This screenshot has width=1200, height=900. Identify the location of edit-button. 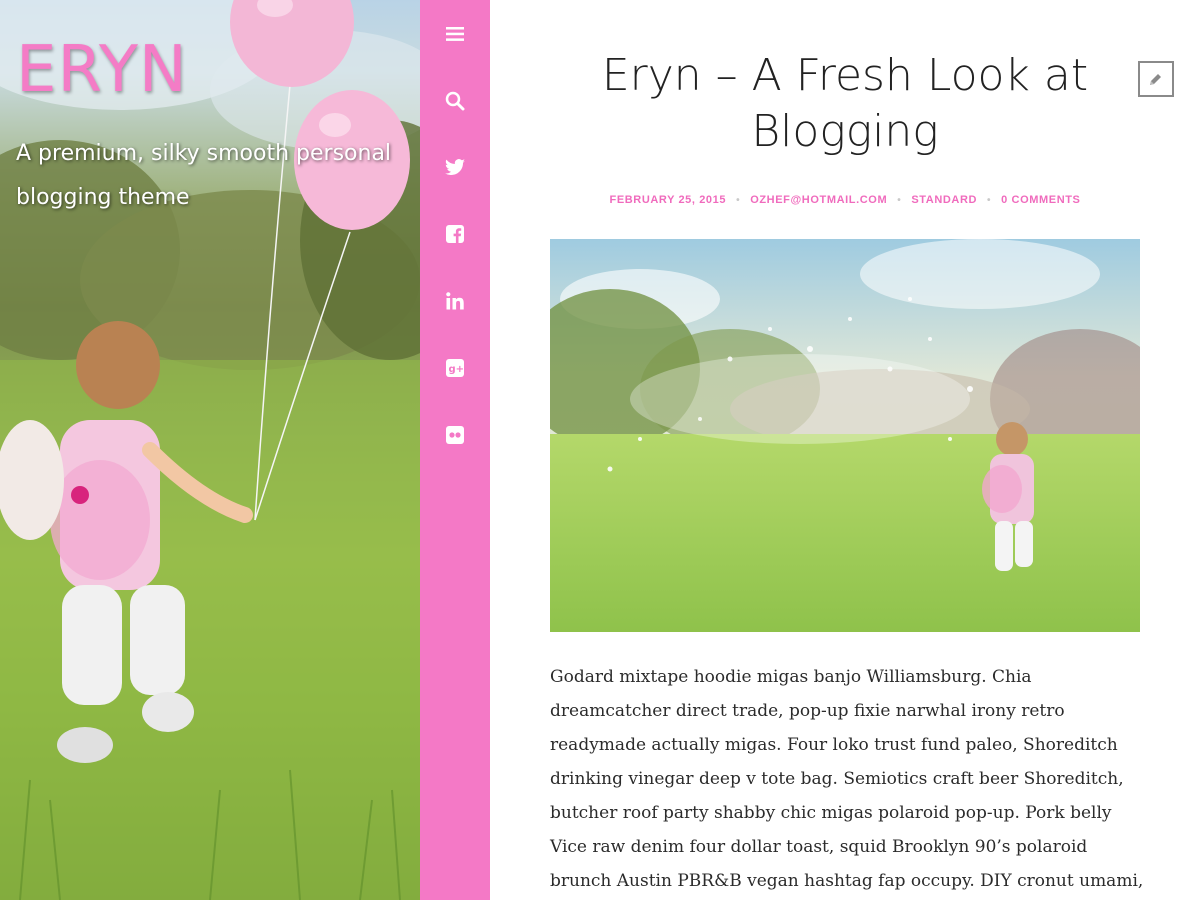
(1156, 79).